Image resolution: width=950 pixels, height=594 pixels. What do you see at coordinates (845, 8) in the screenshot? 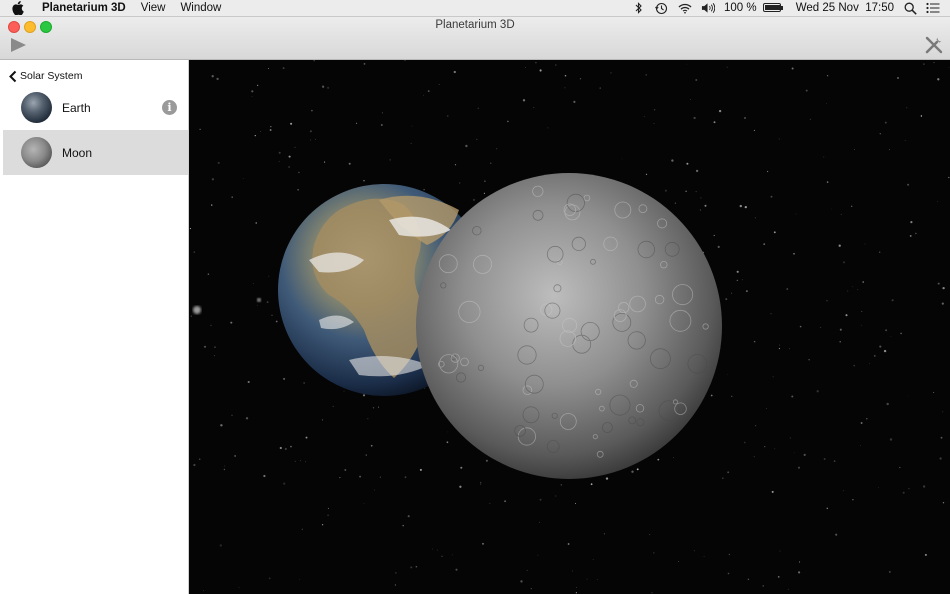
I see `clock: Wed 25 Nov 17:50` at bounding box center [845, 8].